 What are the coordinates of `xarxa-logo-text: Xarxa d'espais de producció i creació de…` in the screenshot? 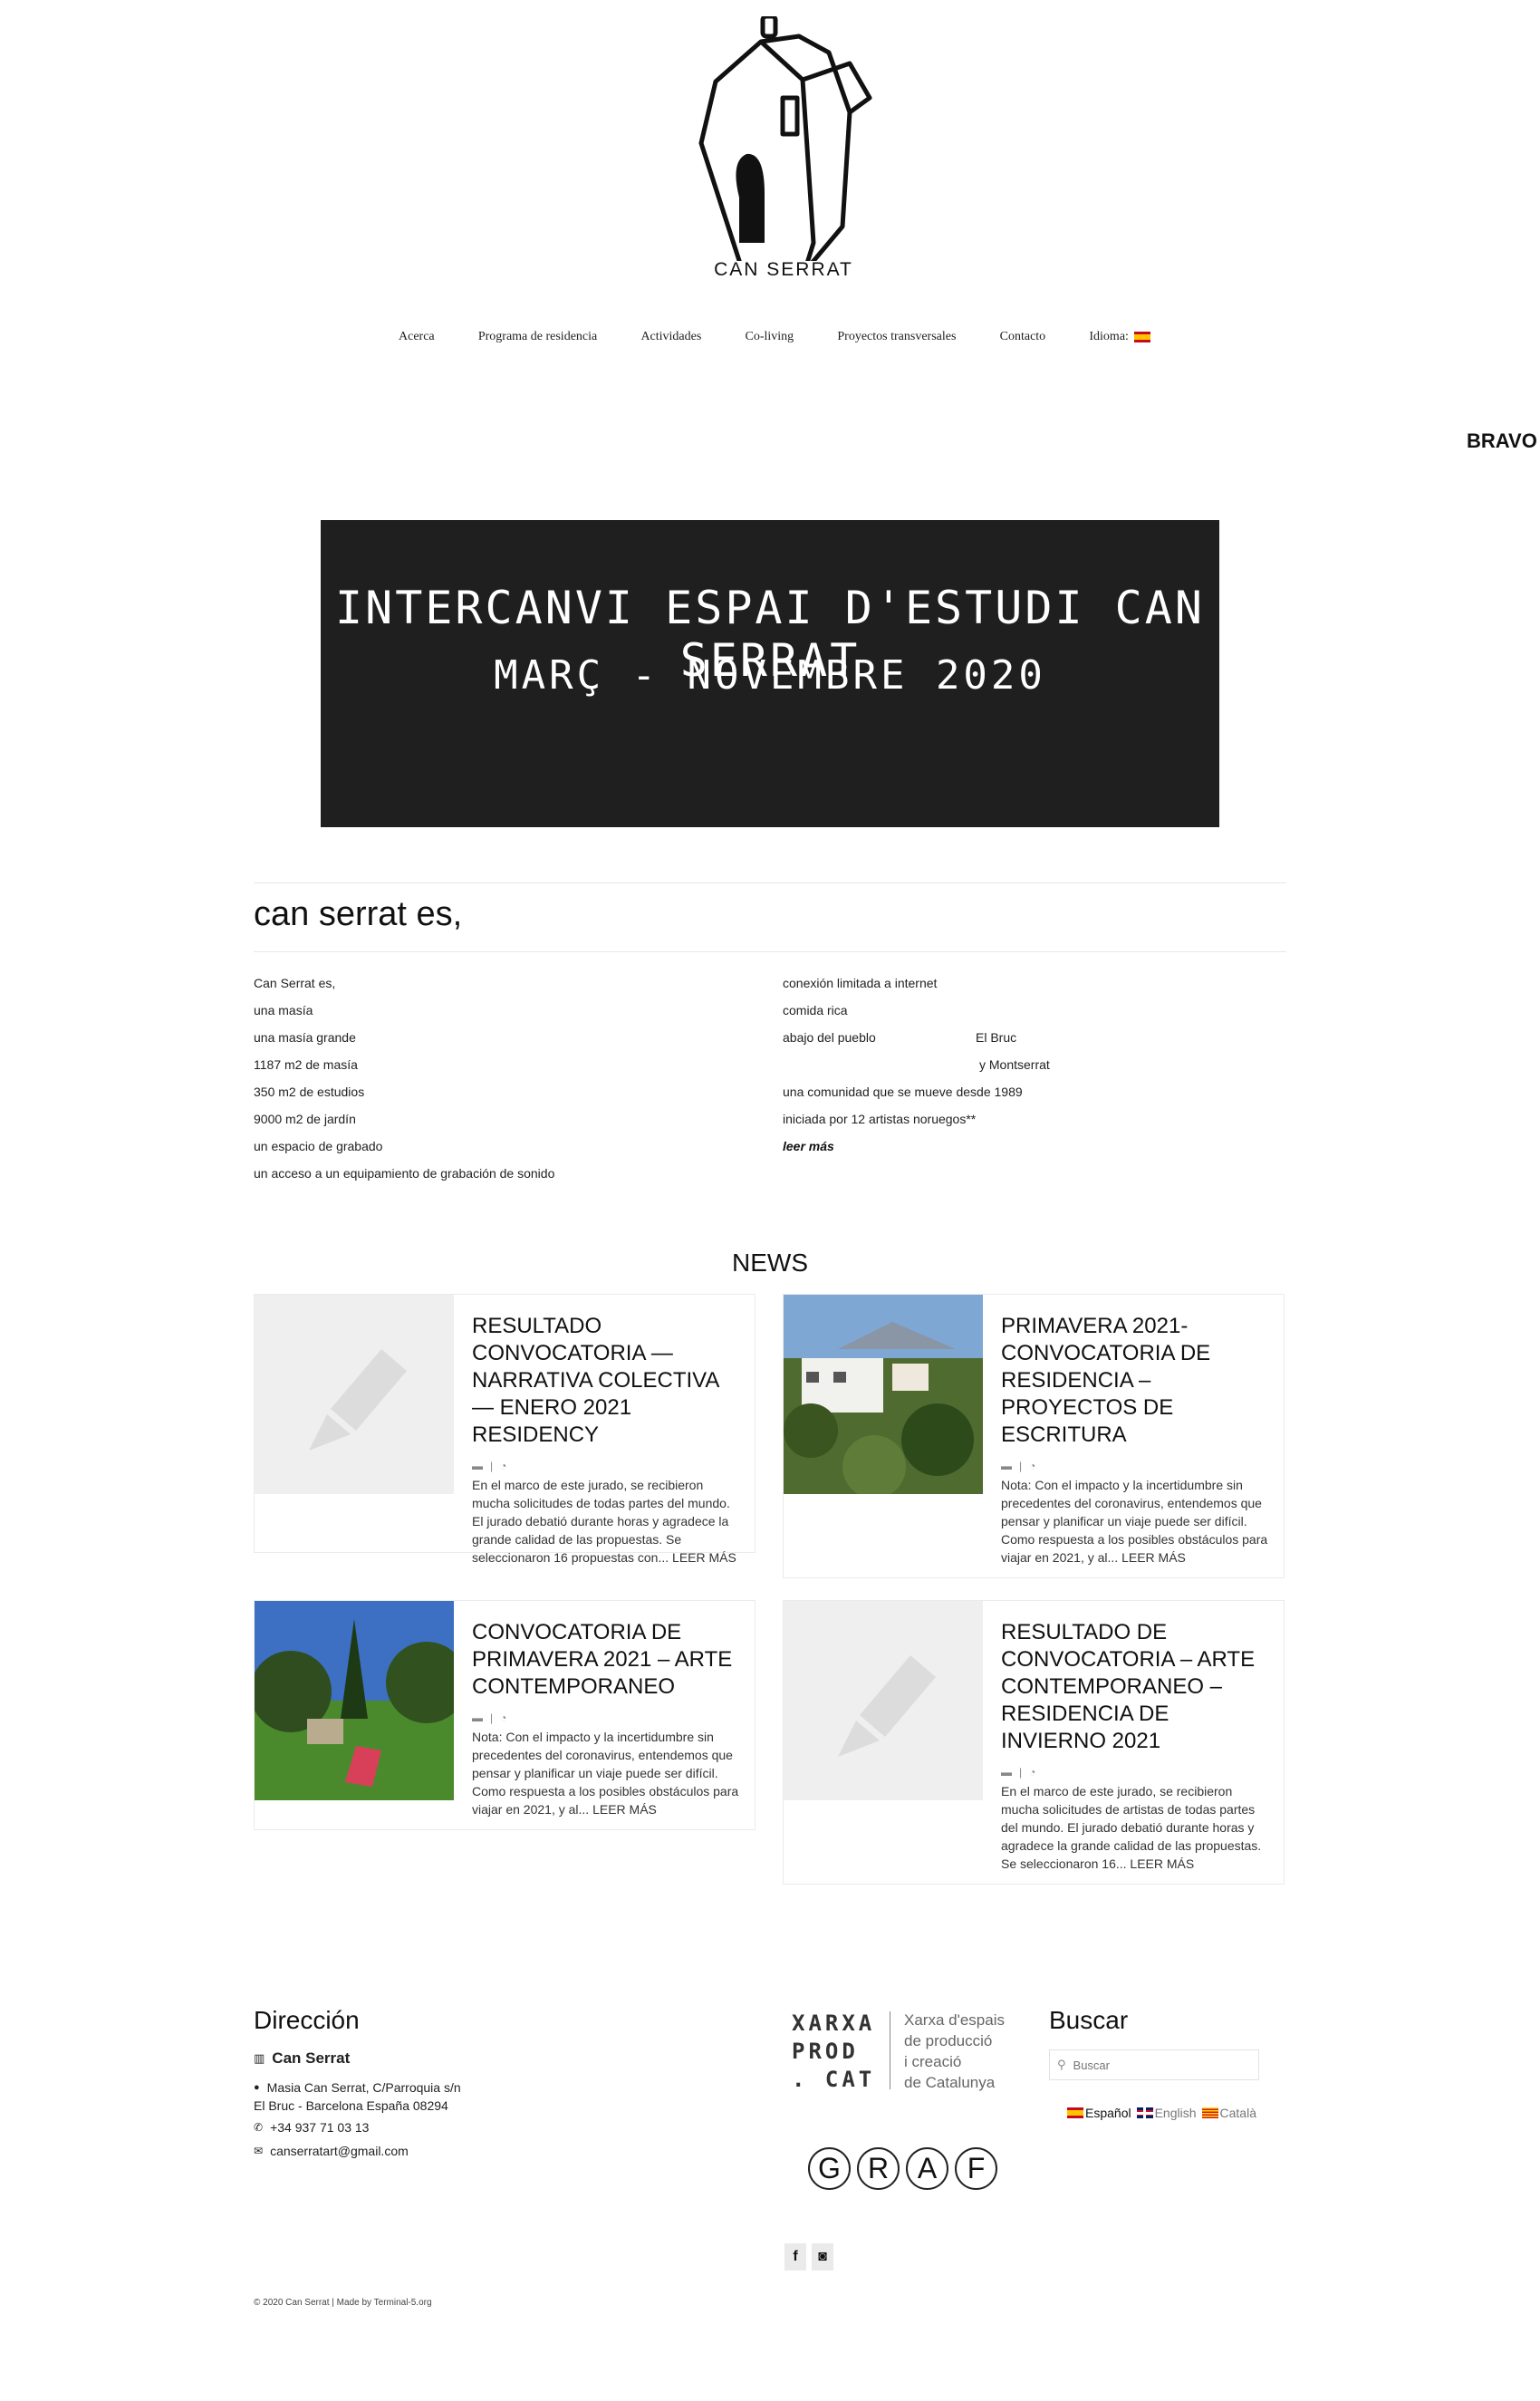 It's located at (955, 2051).